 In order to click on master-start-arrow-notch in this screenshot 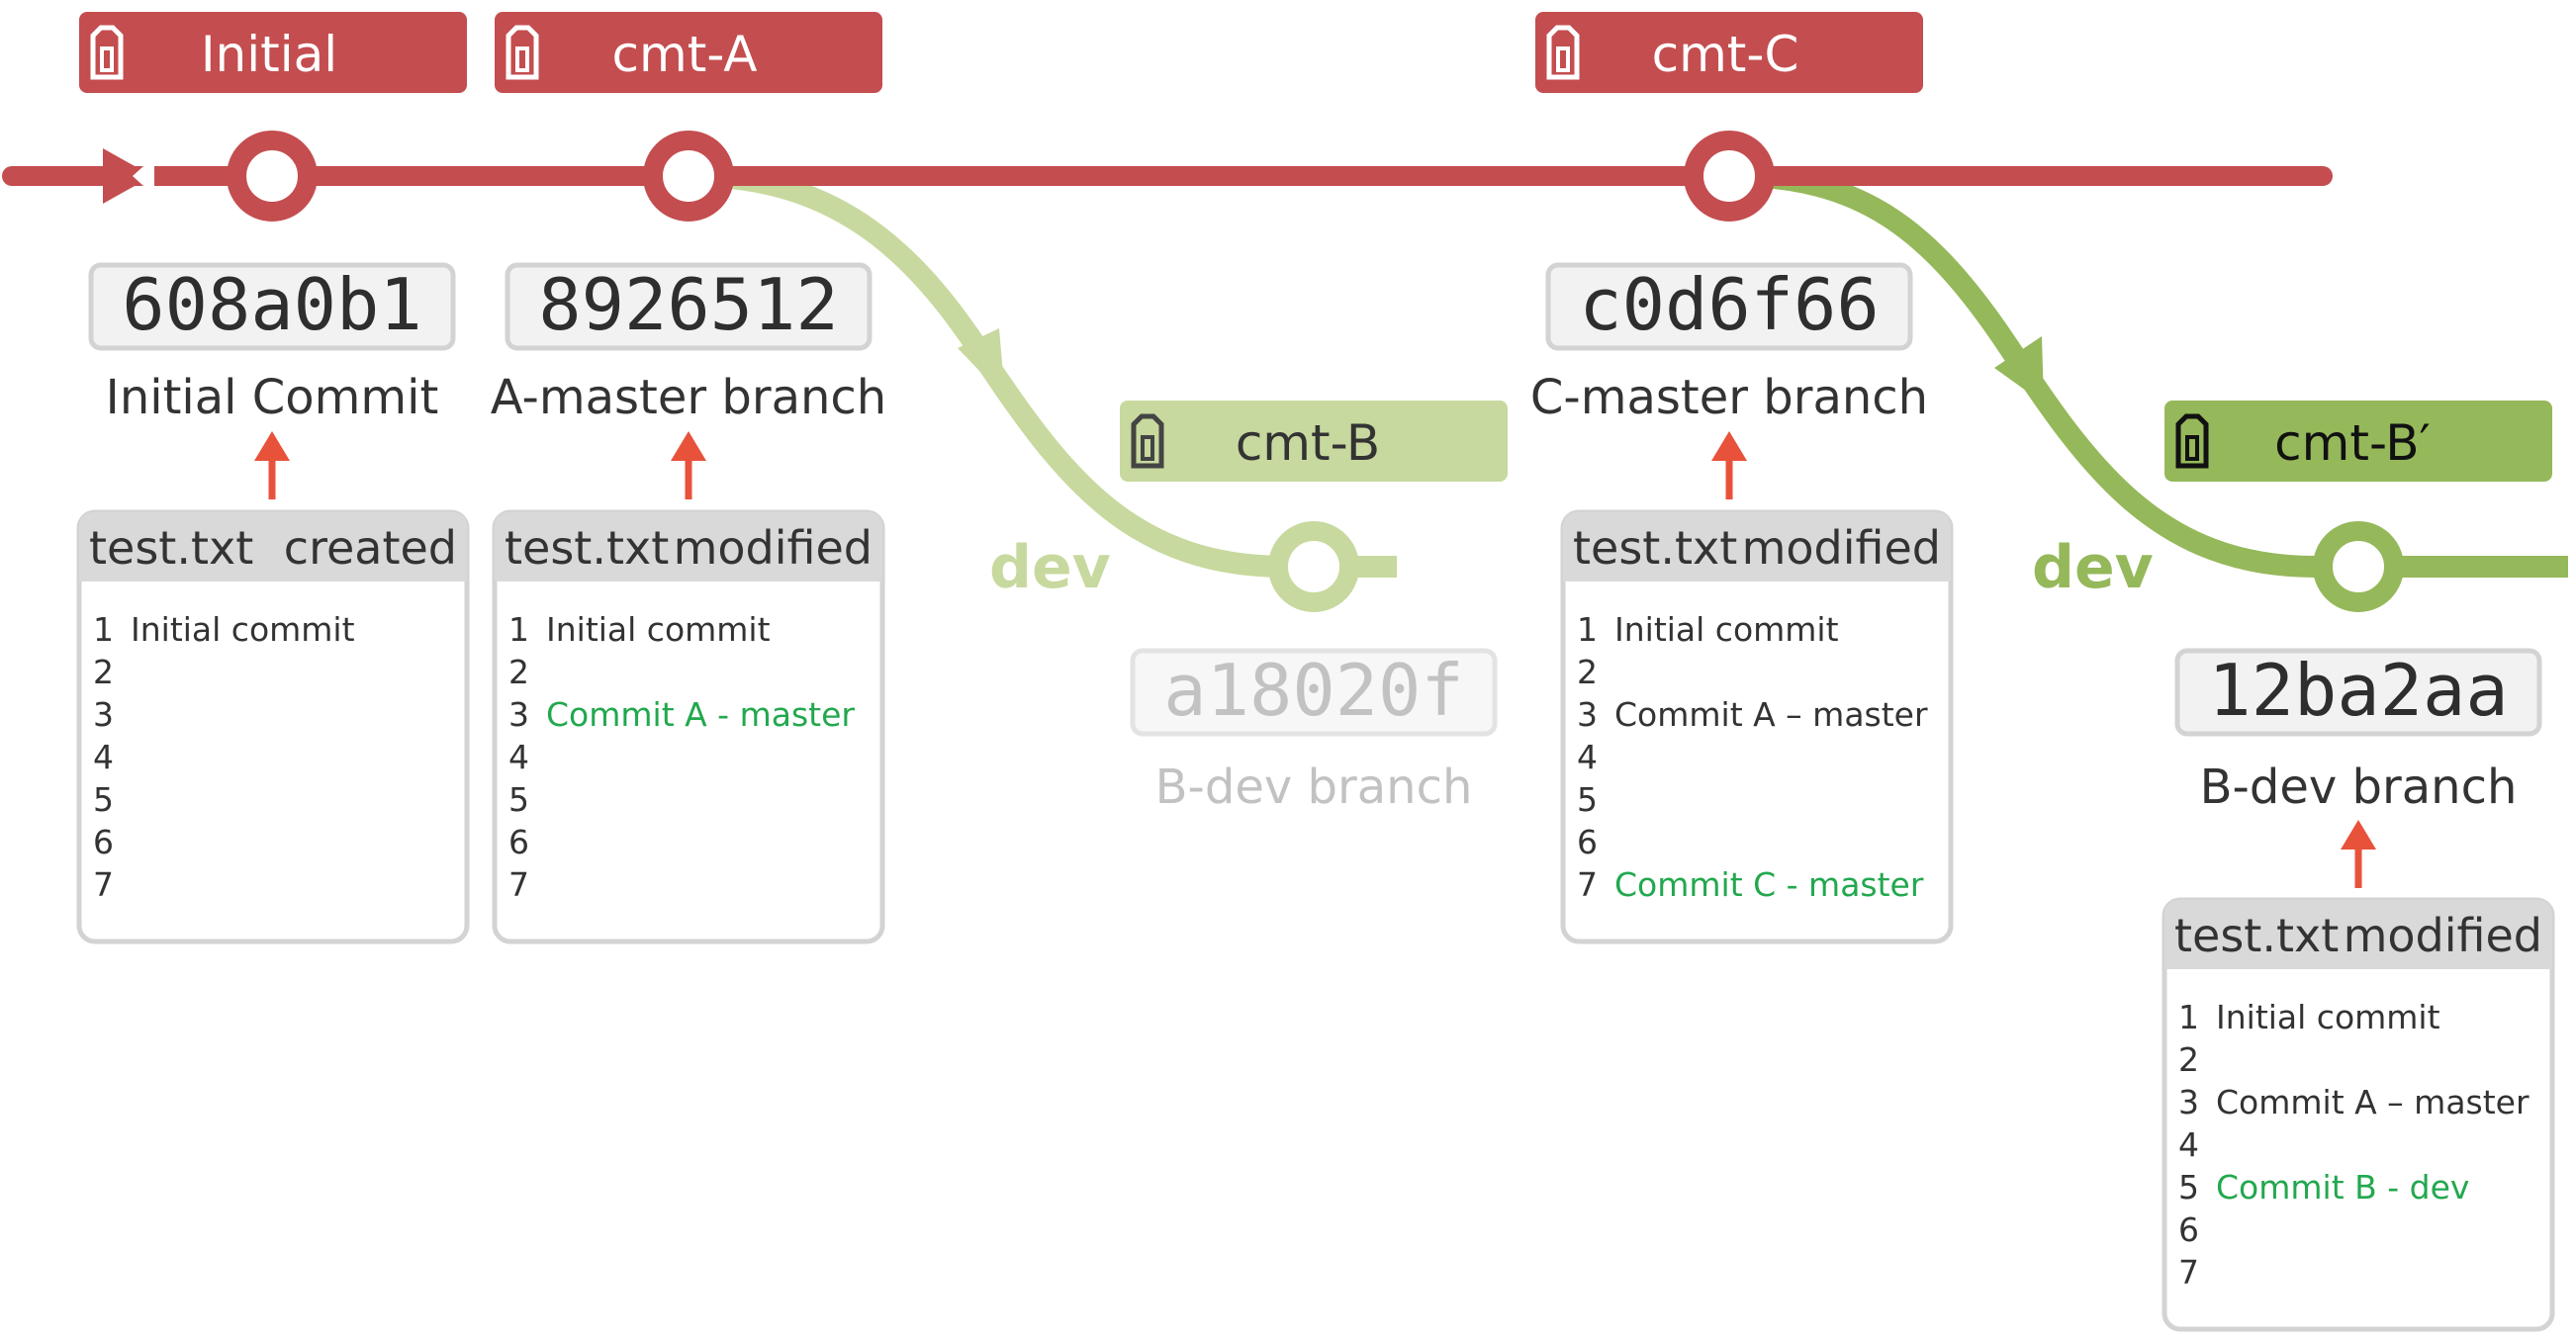, I will do `click(143, 176)`.